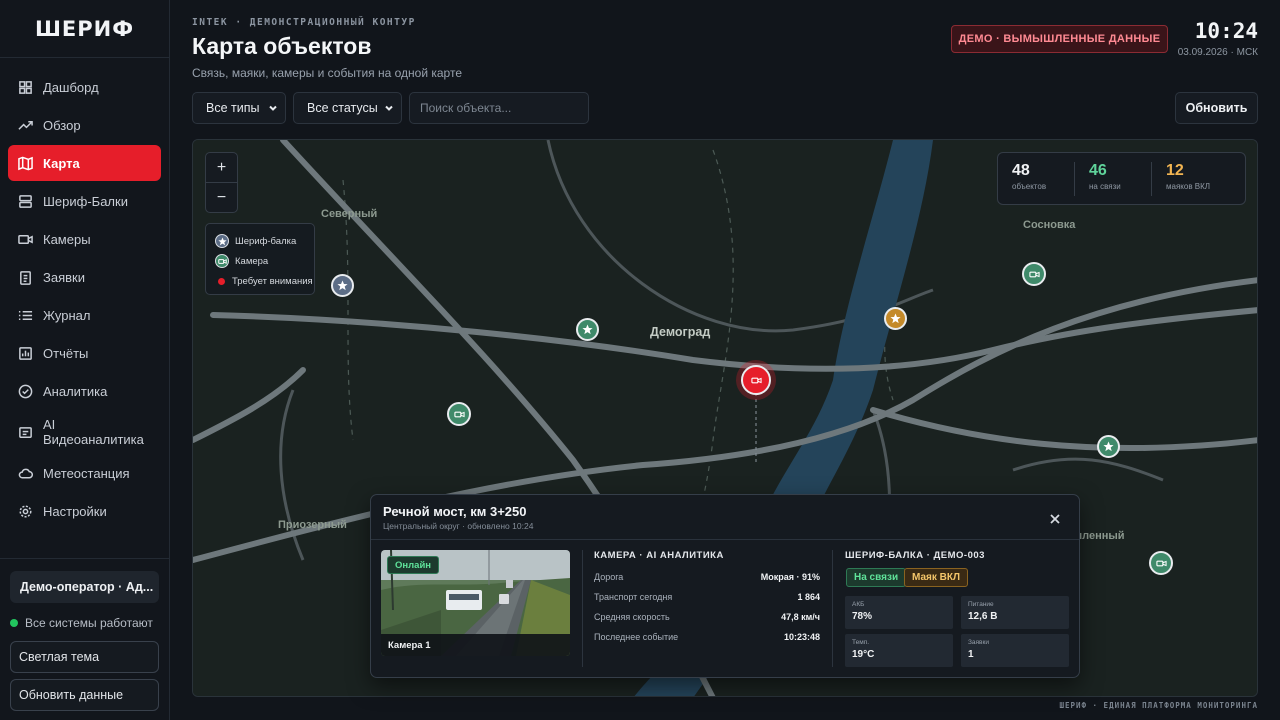  What do you see at coordinates (25, 277) in the screenshot?
I see `clipboard-icon` at bounding box center [25, 277].